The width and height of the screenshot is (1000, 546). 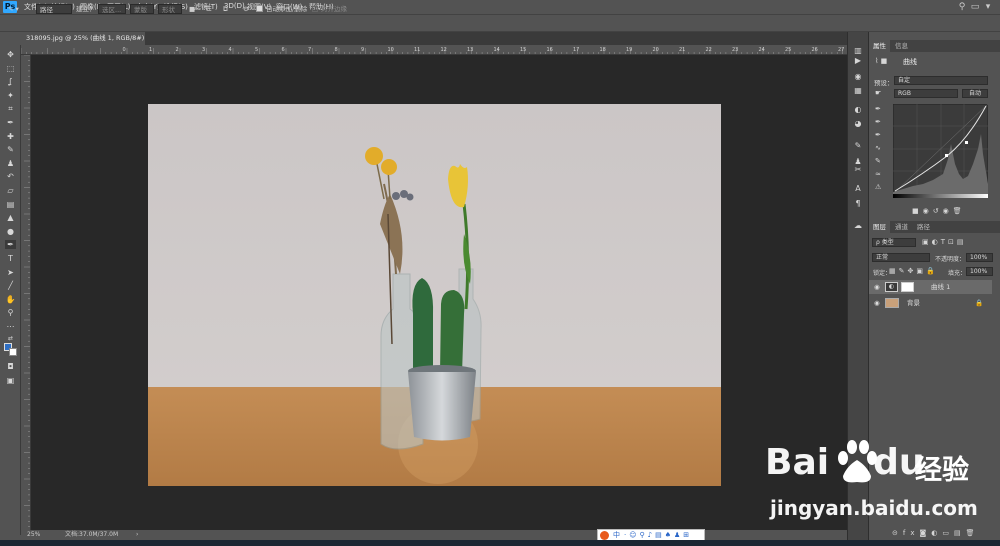 I want to click on clip-to-layer-icon: ■, so click(x=917, y=211).